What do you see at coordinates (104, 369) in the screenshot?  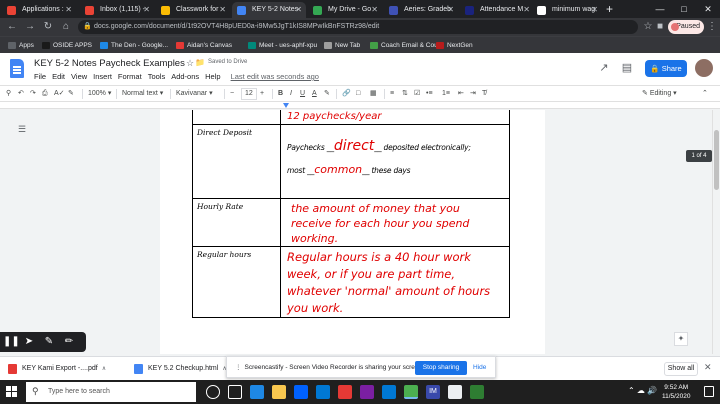 I see `chevron-up-icon: ∧` at bounding box center [104, 369].